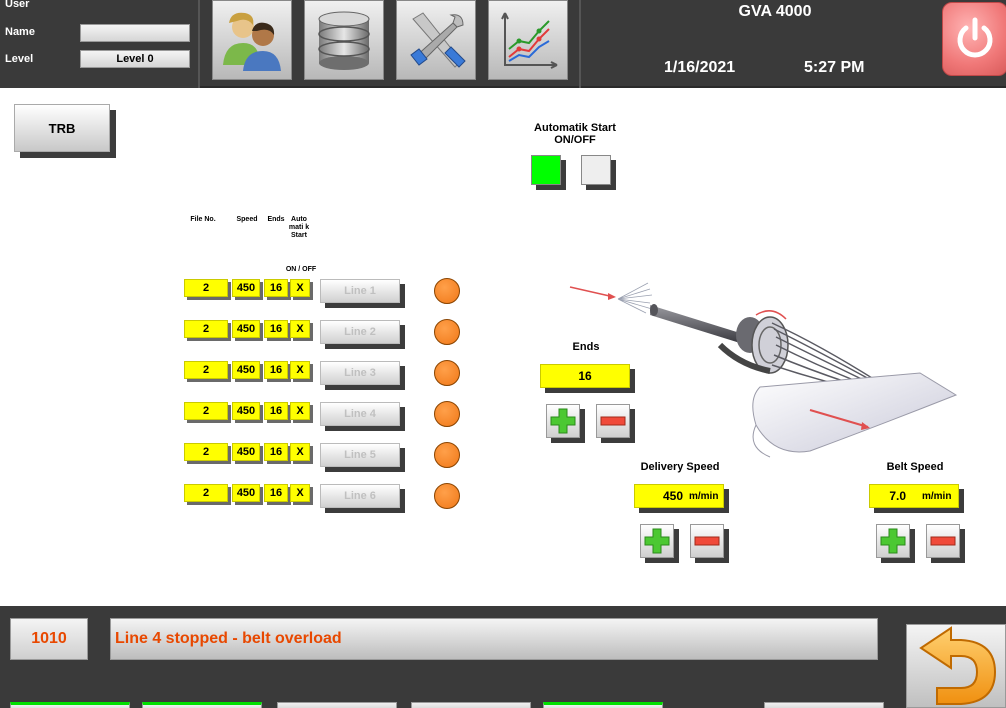 Image resolution: width=1006 pixels, height=708 pixels. What do you see at coordinates (704, 496) in the screenshot?
I see `delivery-speed-unit: m/min` at bounding box center [704, 496].